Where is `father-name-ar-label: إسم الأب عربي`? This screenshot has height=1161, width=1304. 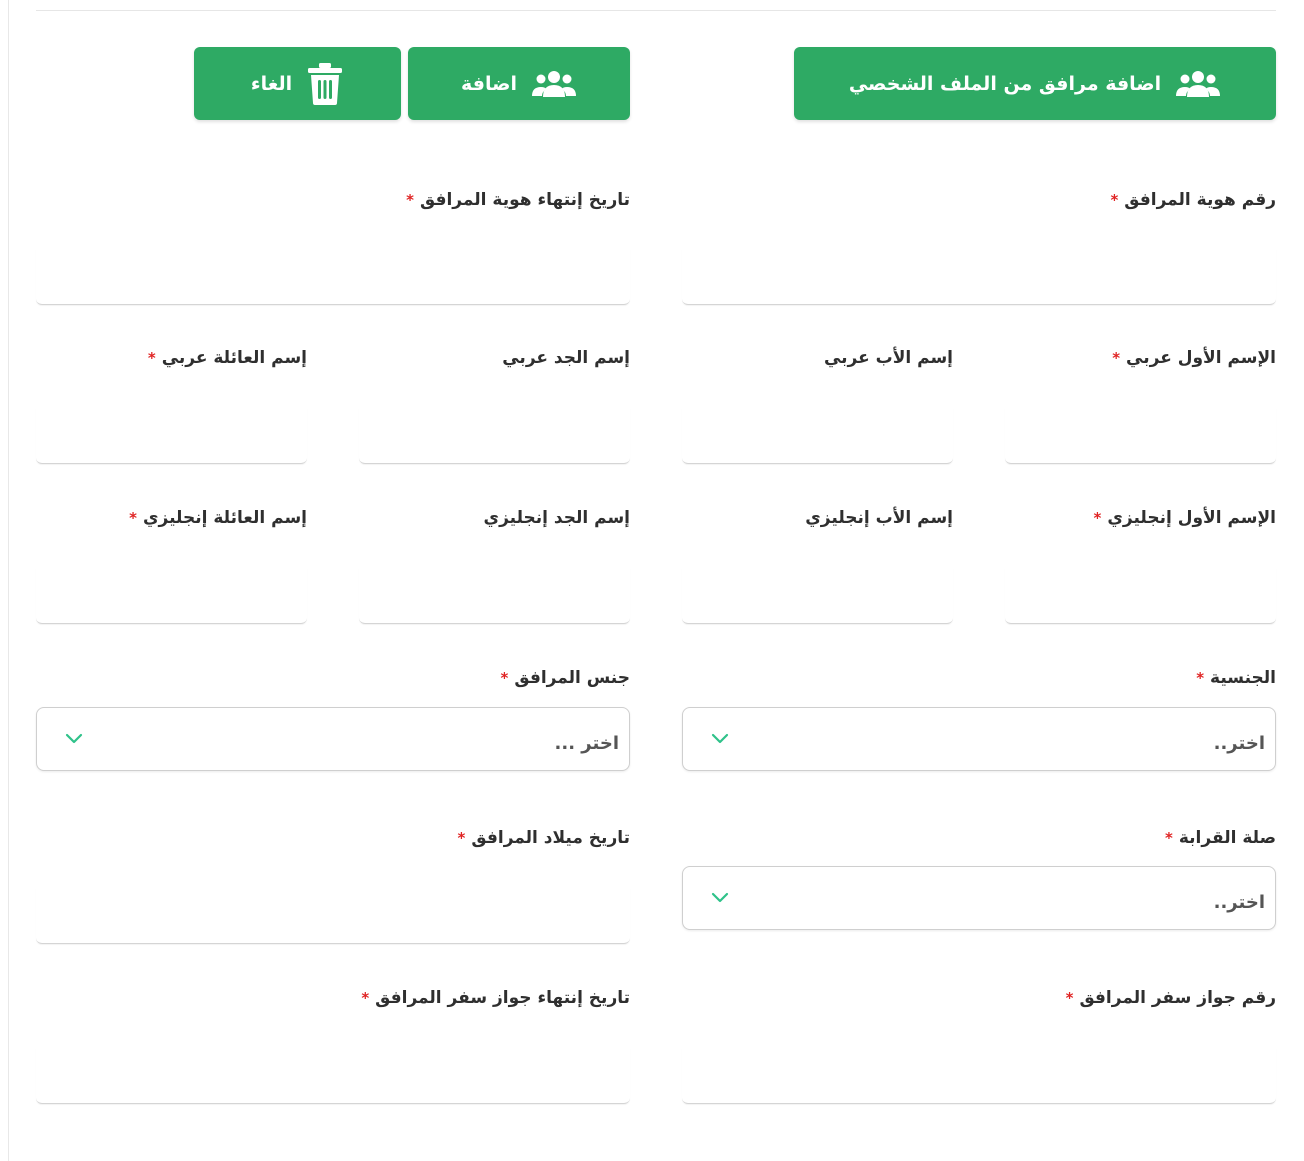 father-name-ar-label: إسم الأب عربي is located at coordinates (888, 358).